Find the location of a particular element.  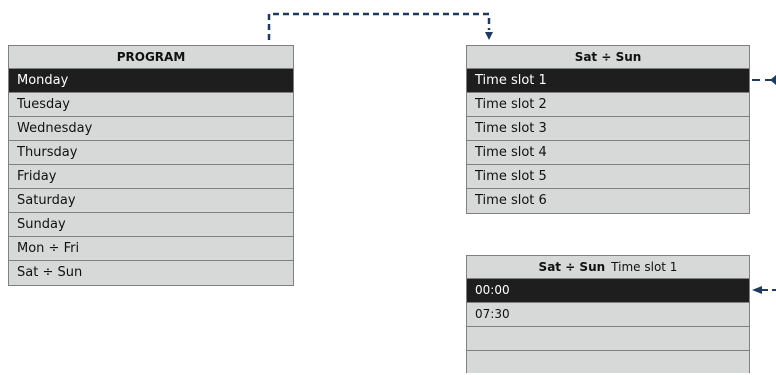

satsun-title-label: Sat ÷ Sun is located at coordinates (608, 57).